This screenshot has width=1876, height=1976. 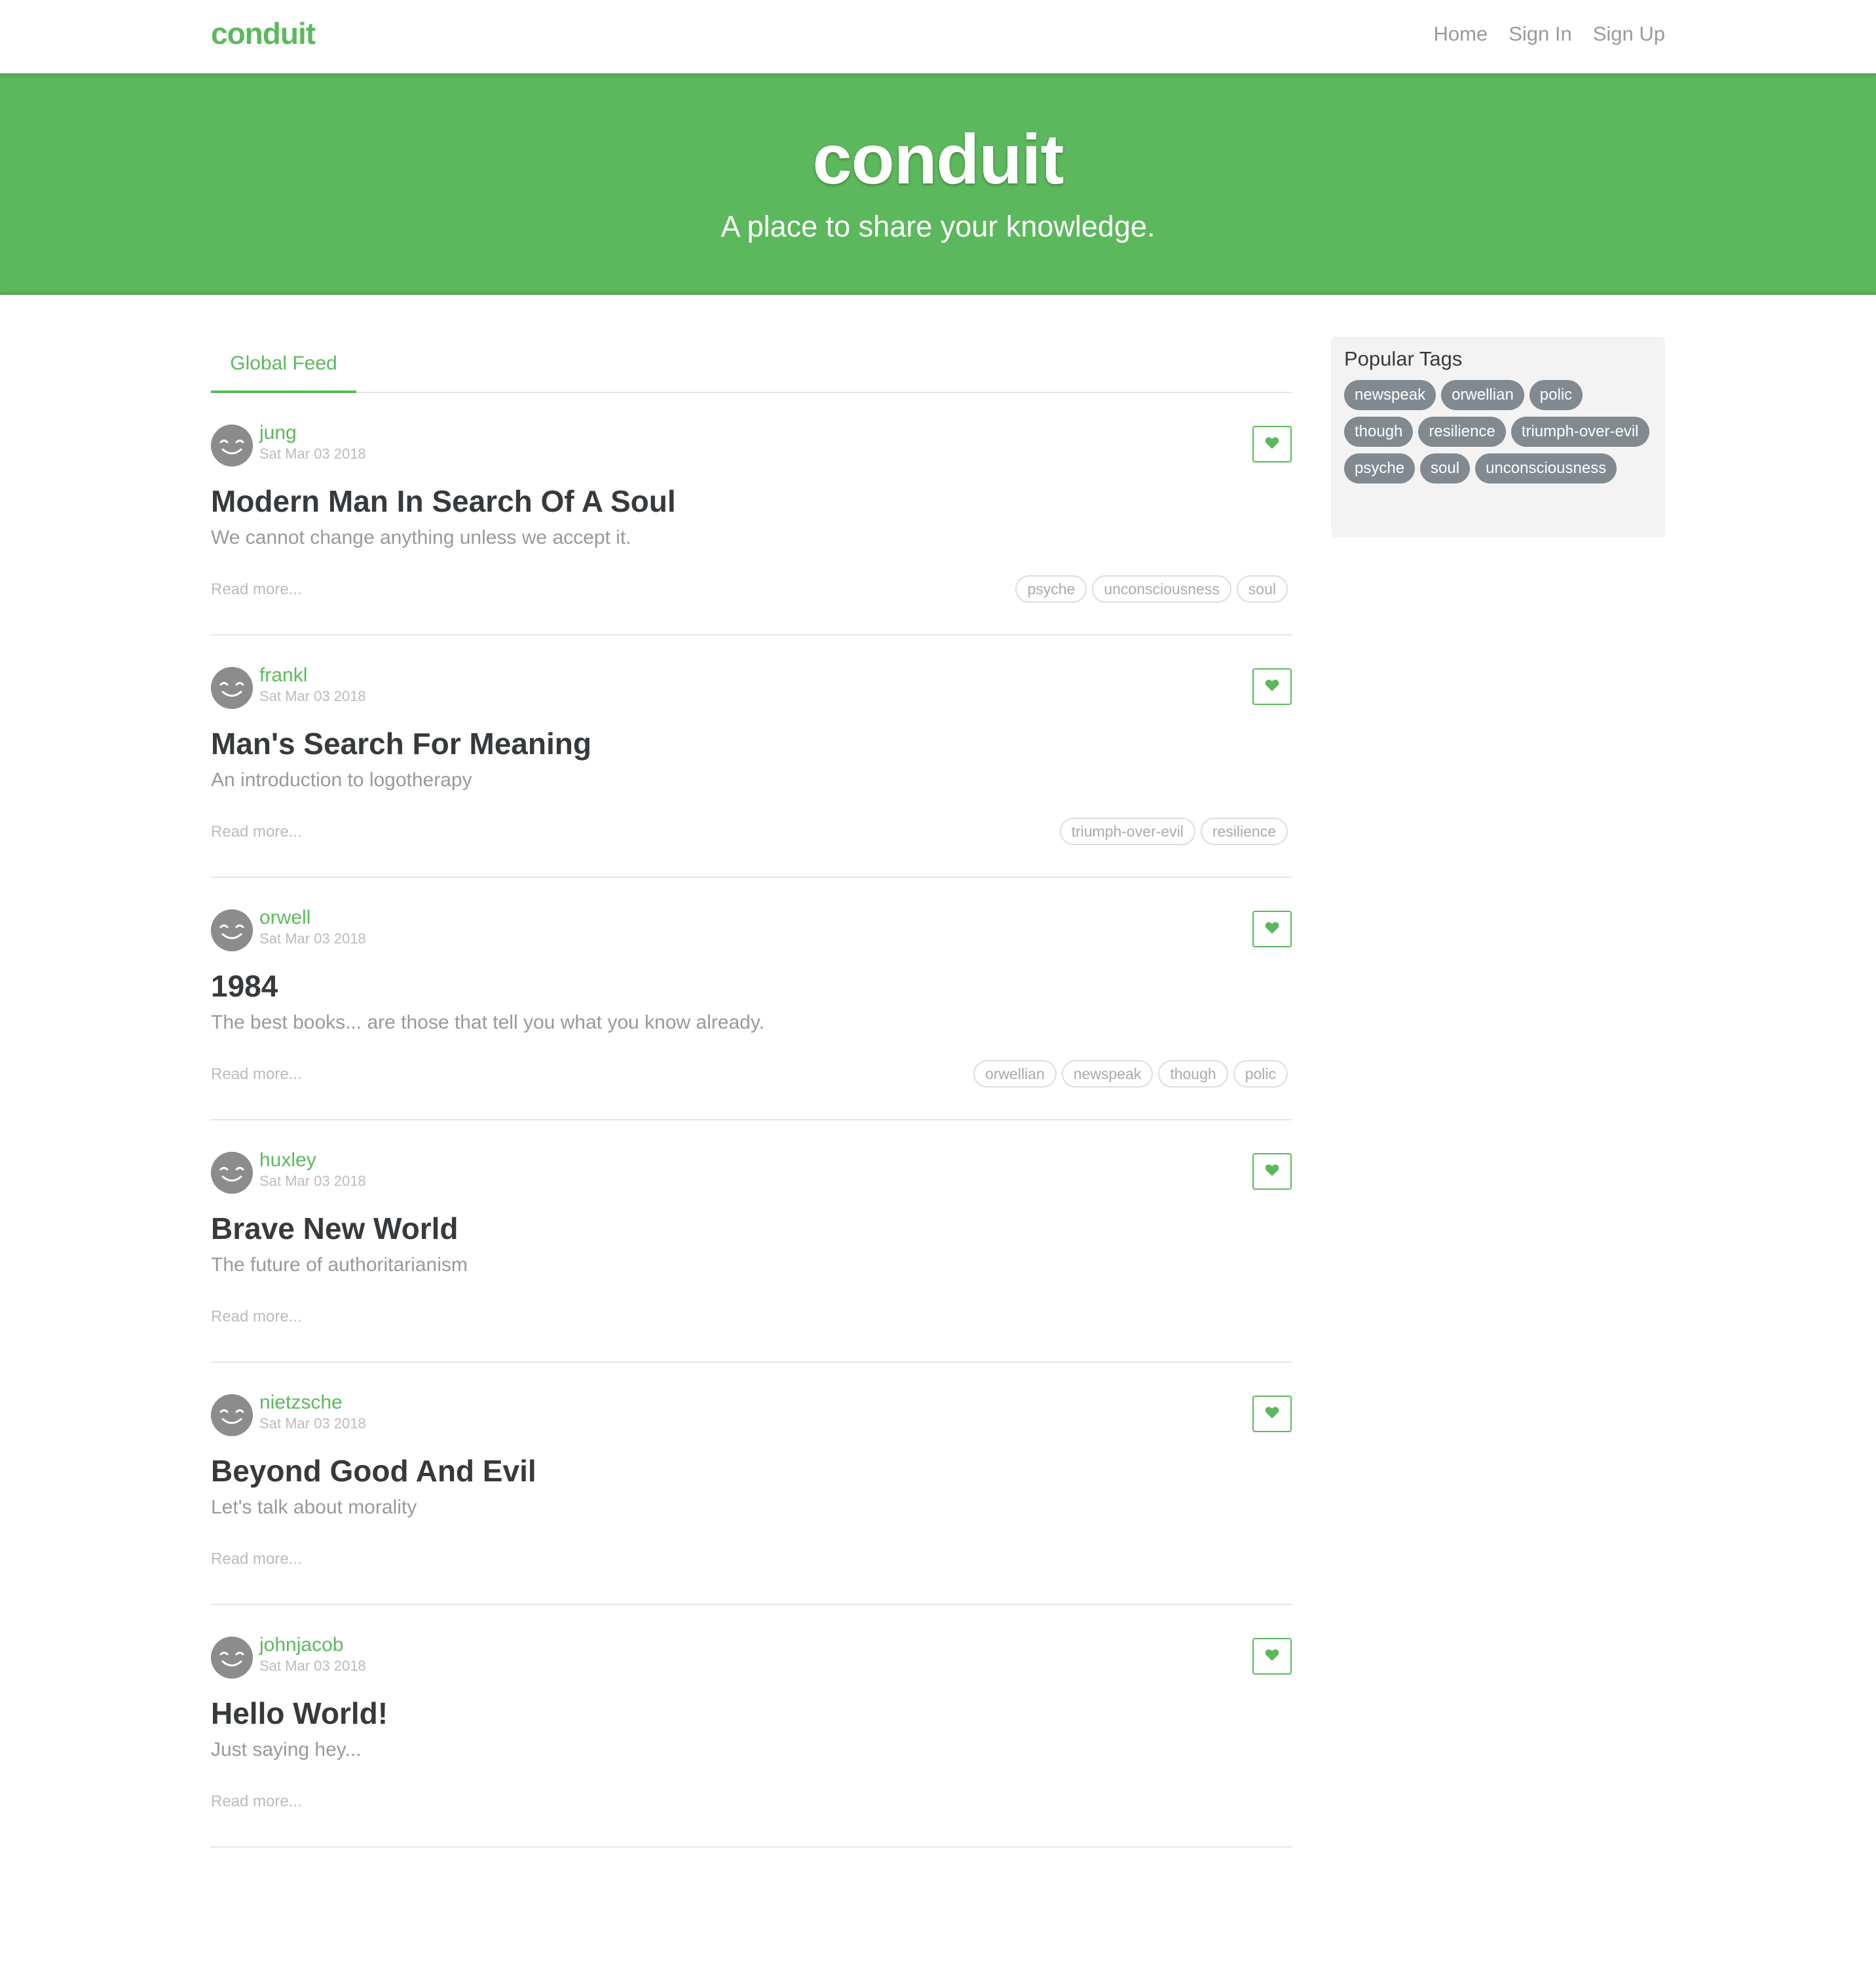 I want to click on tag-pill: soul, so click(x=1446, y=468).